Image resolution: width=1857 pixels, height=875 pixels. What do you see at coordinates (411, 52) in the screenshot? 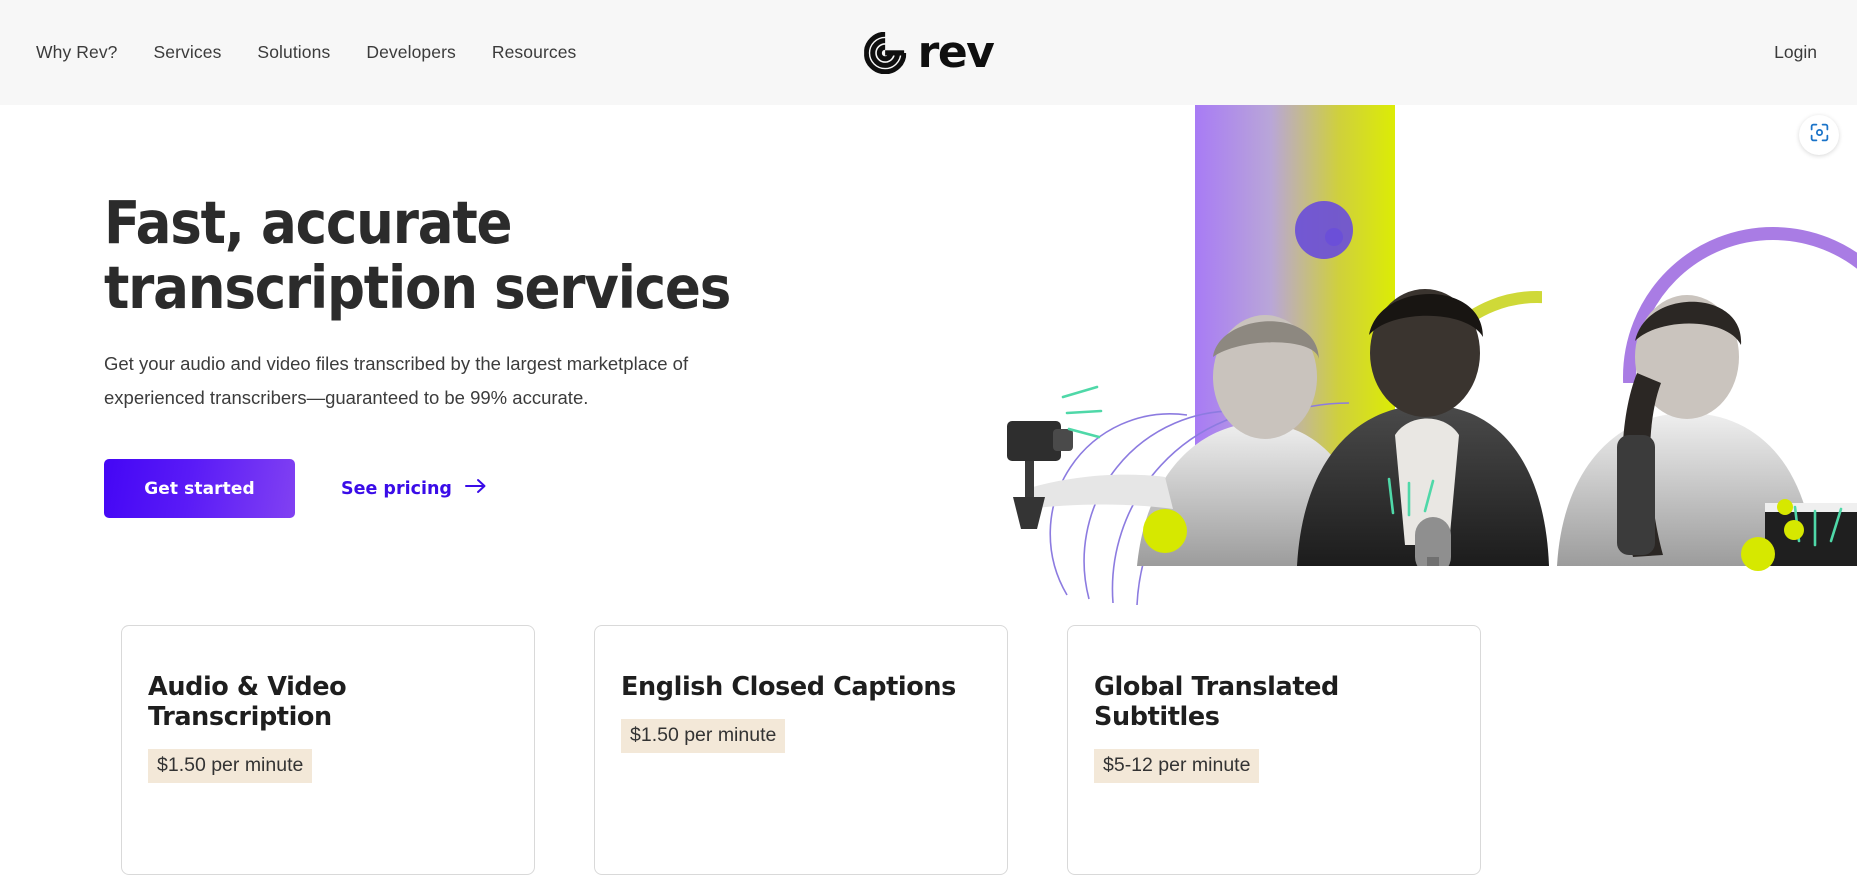
I see `nav-item-developers: Developers` at bounding box center [411, 52].